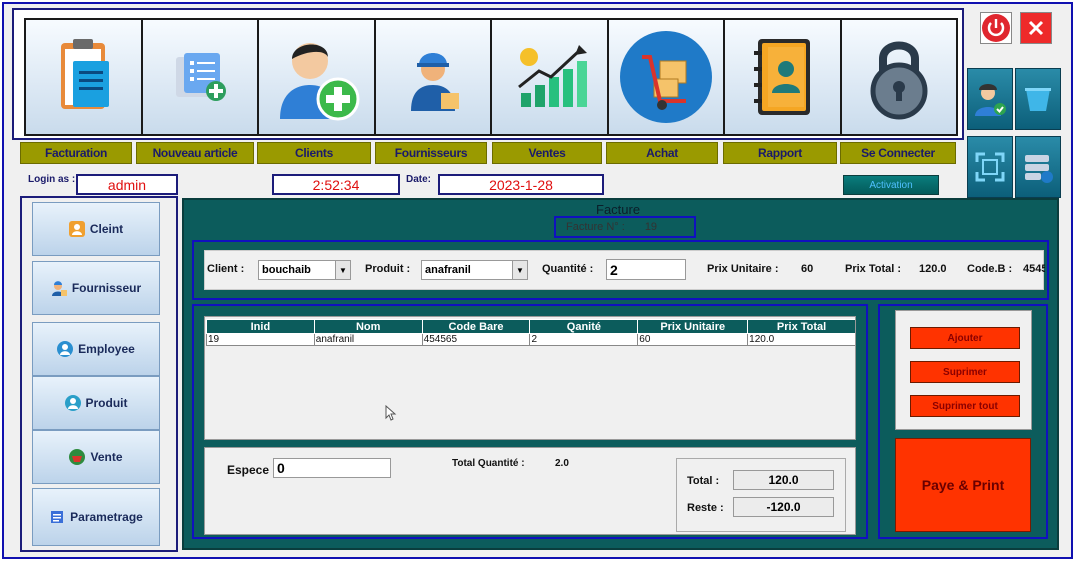  I want to click on add-user-icon, so click(320, 82).